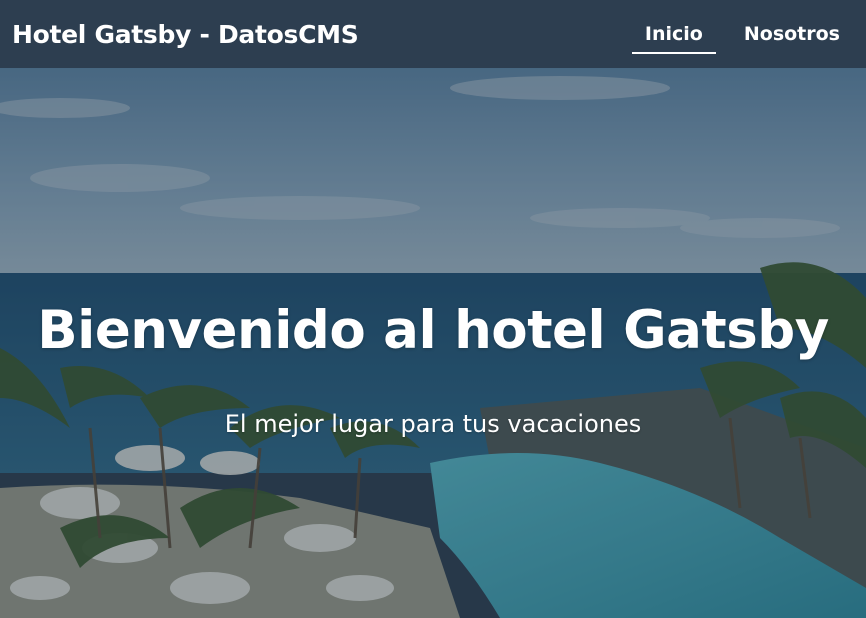 This screenshot has height=618, width=866. I want to click on nav-link-nosotros: Nosotros, so click(792, 34).